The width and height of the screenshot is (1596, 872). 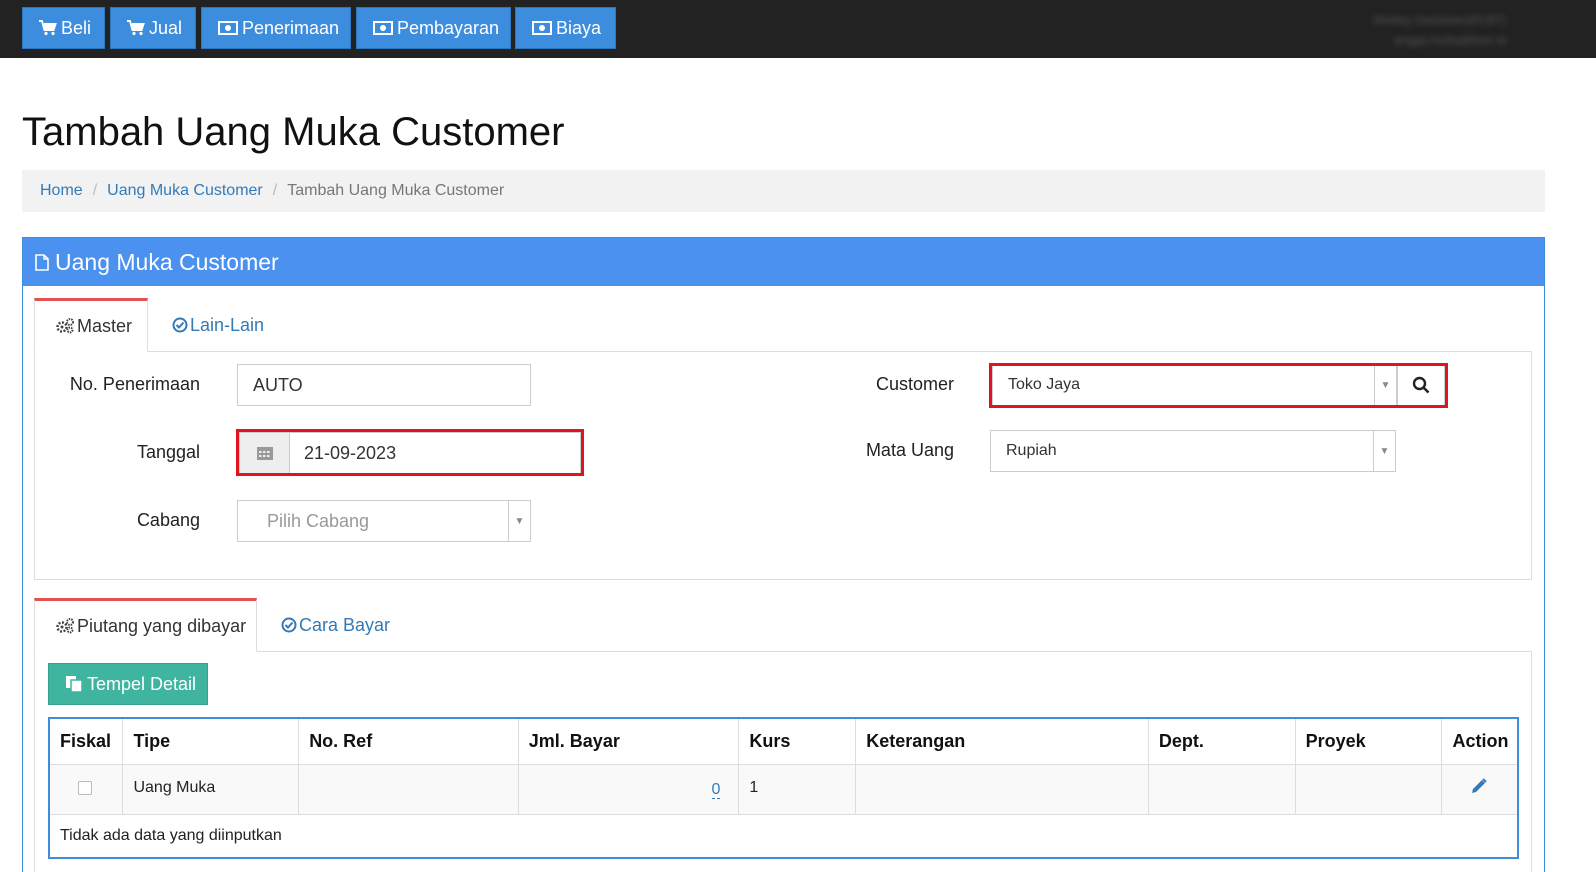 I want to click on mata-uang-value: Rupiah, so click(x=1031, y=450).